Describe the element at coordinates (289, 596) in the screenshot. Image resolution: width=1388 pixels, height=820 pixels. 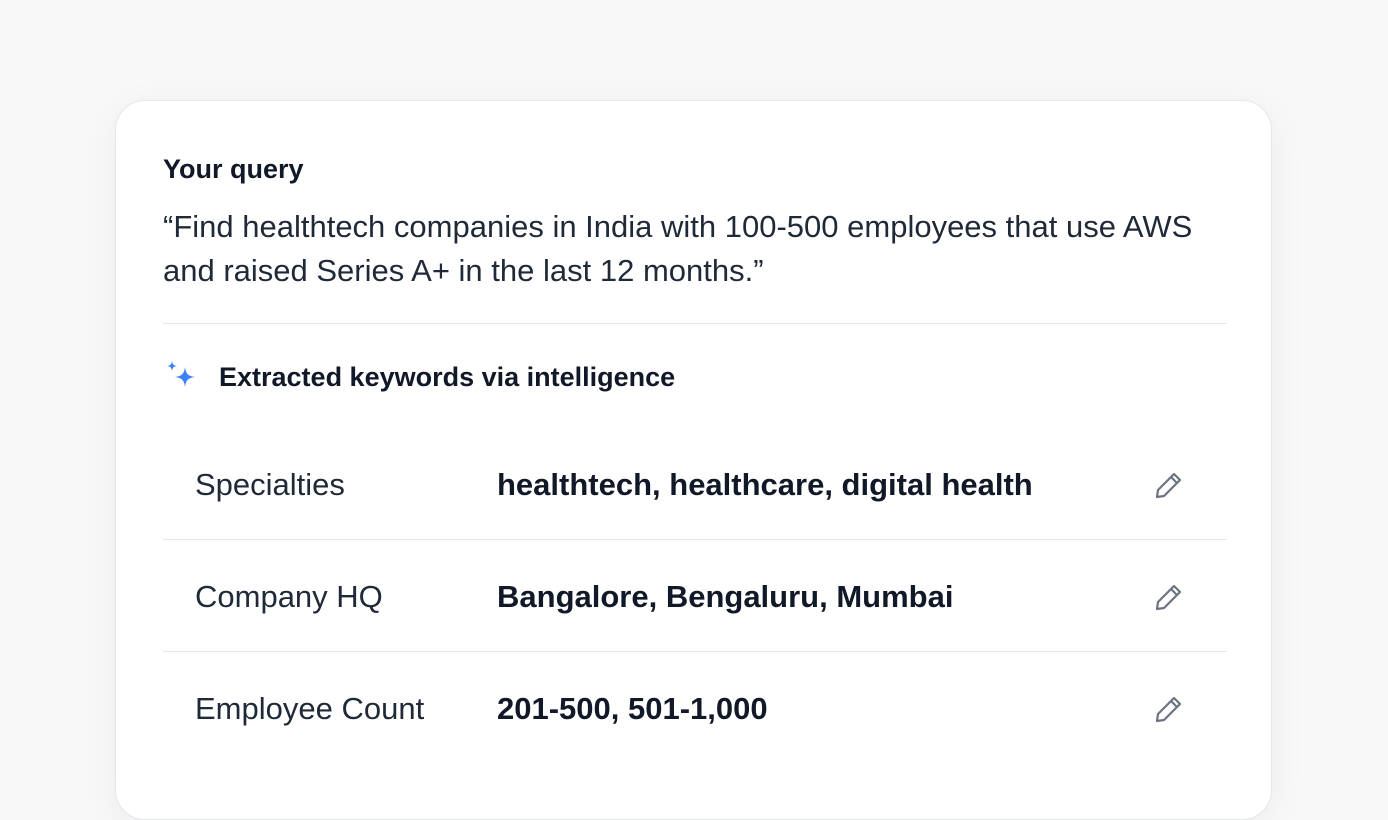
I see `row-label: Company HQ` at that location.